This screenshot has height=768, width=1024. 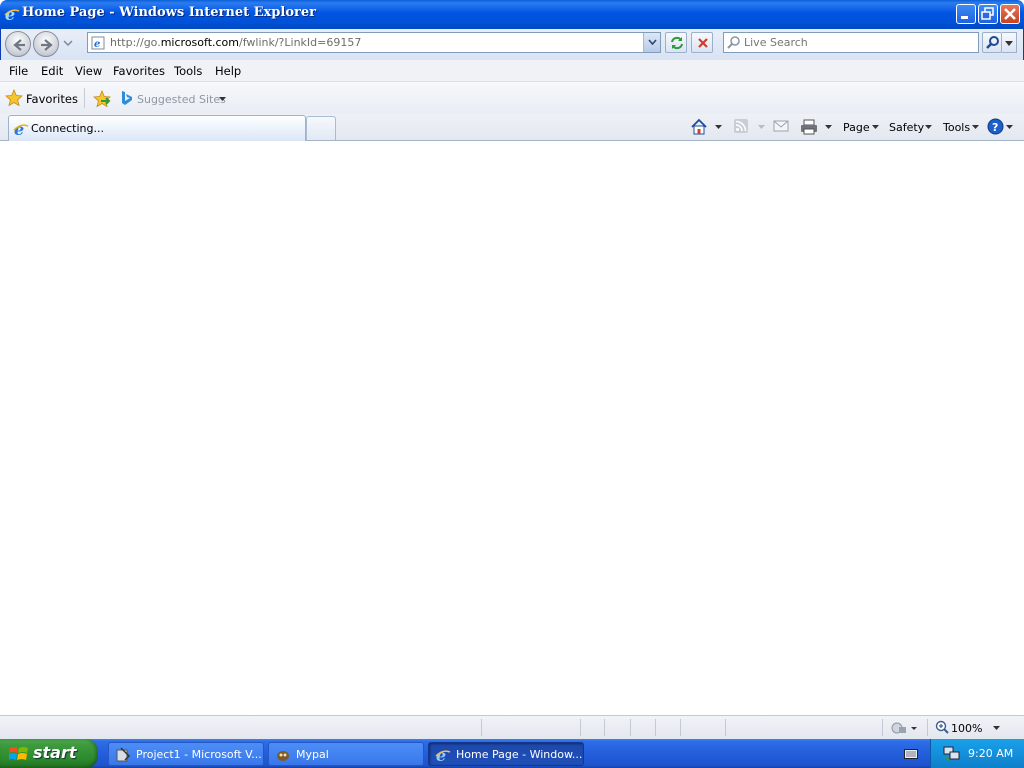 I want to click on system-tray: 9:20 AM, so click(x=977, y=753).